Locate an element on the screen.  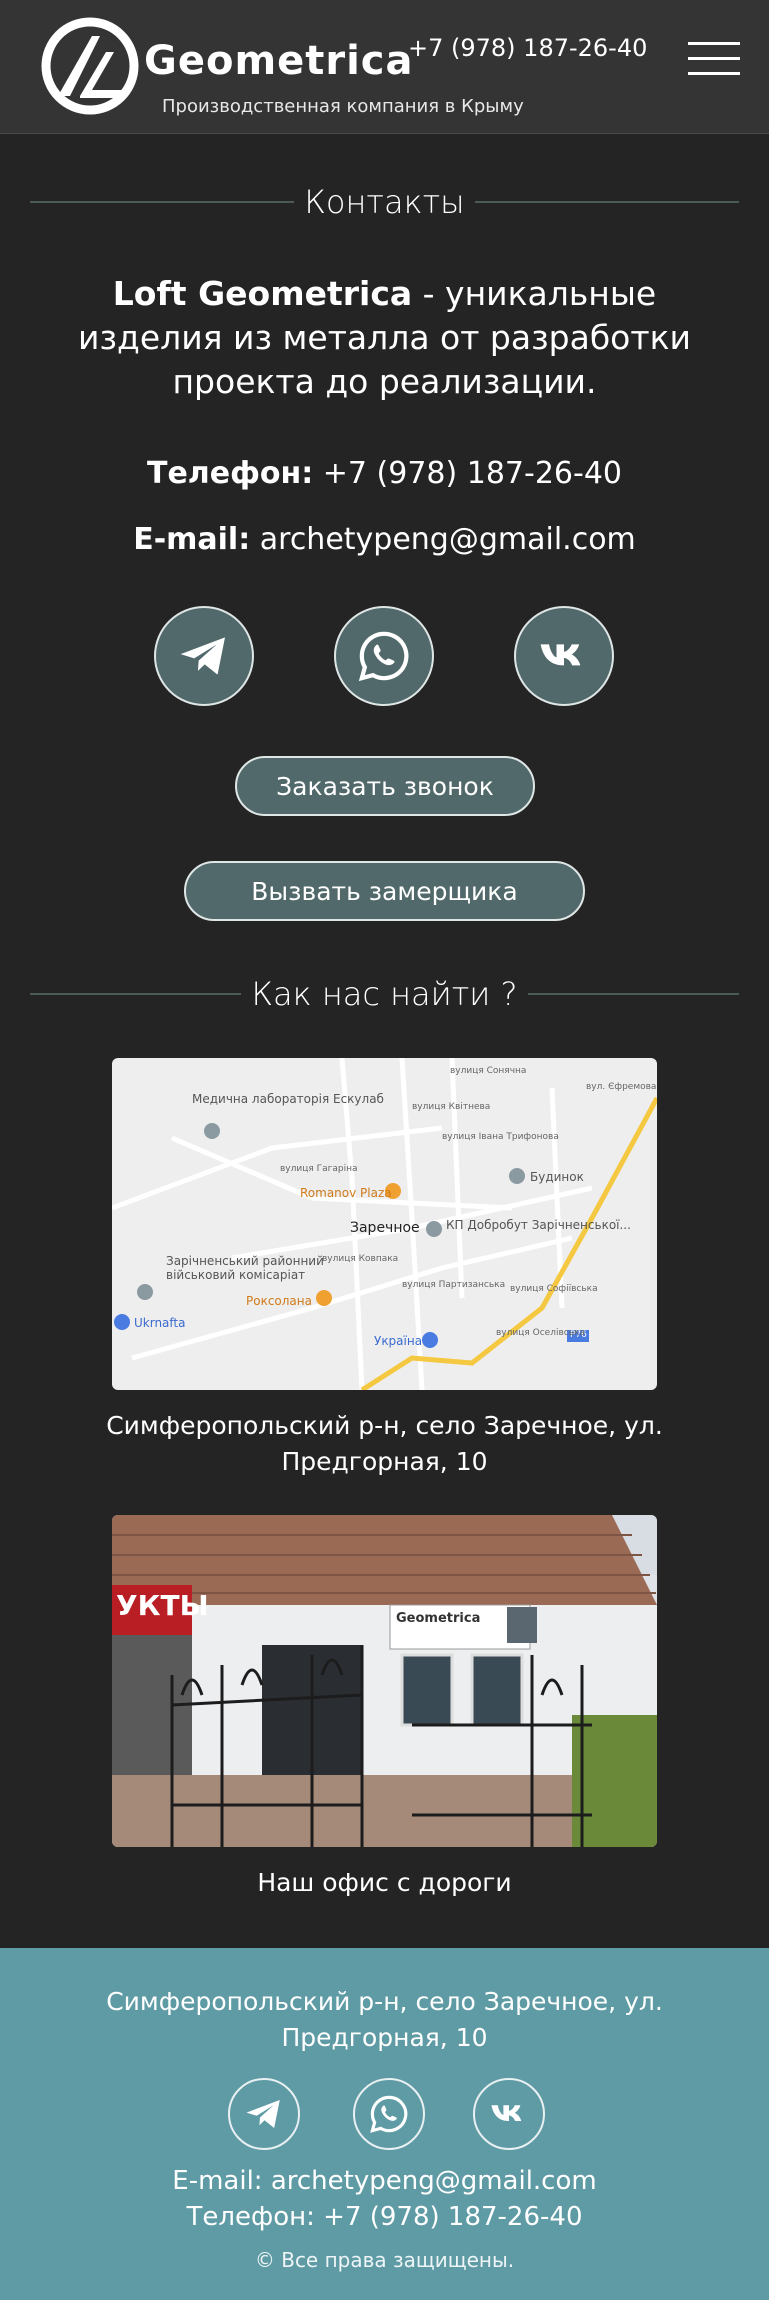
office-photo: Geometrica УКТЫ is located at coordinates (384, 1681).